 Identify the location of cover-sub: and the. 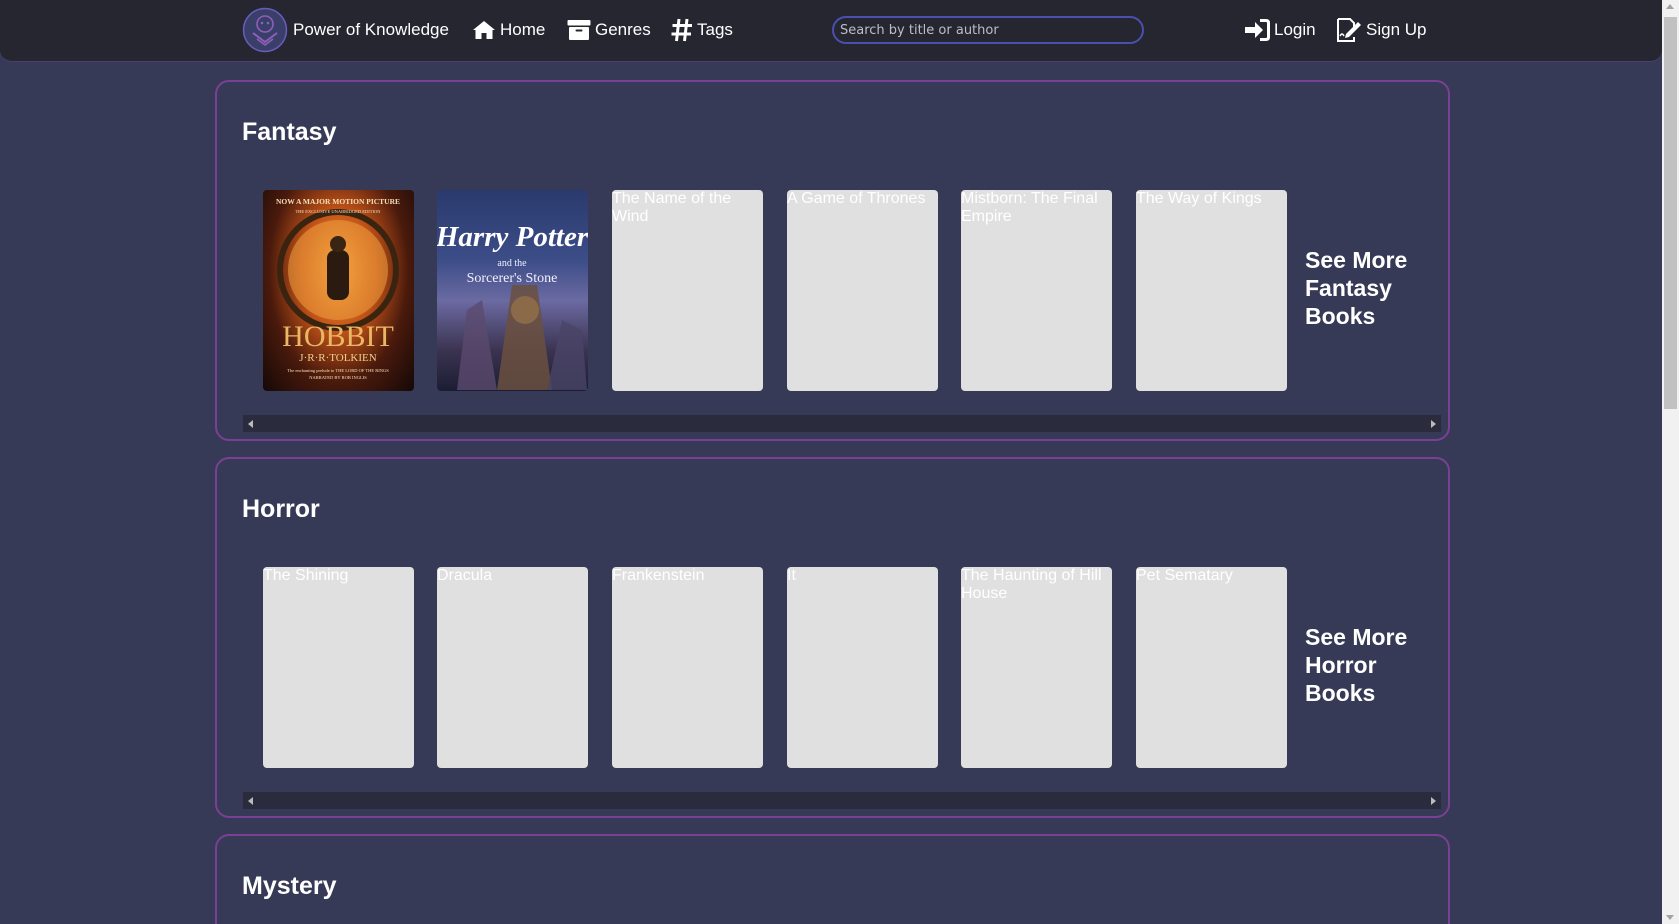
(512, 263).